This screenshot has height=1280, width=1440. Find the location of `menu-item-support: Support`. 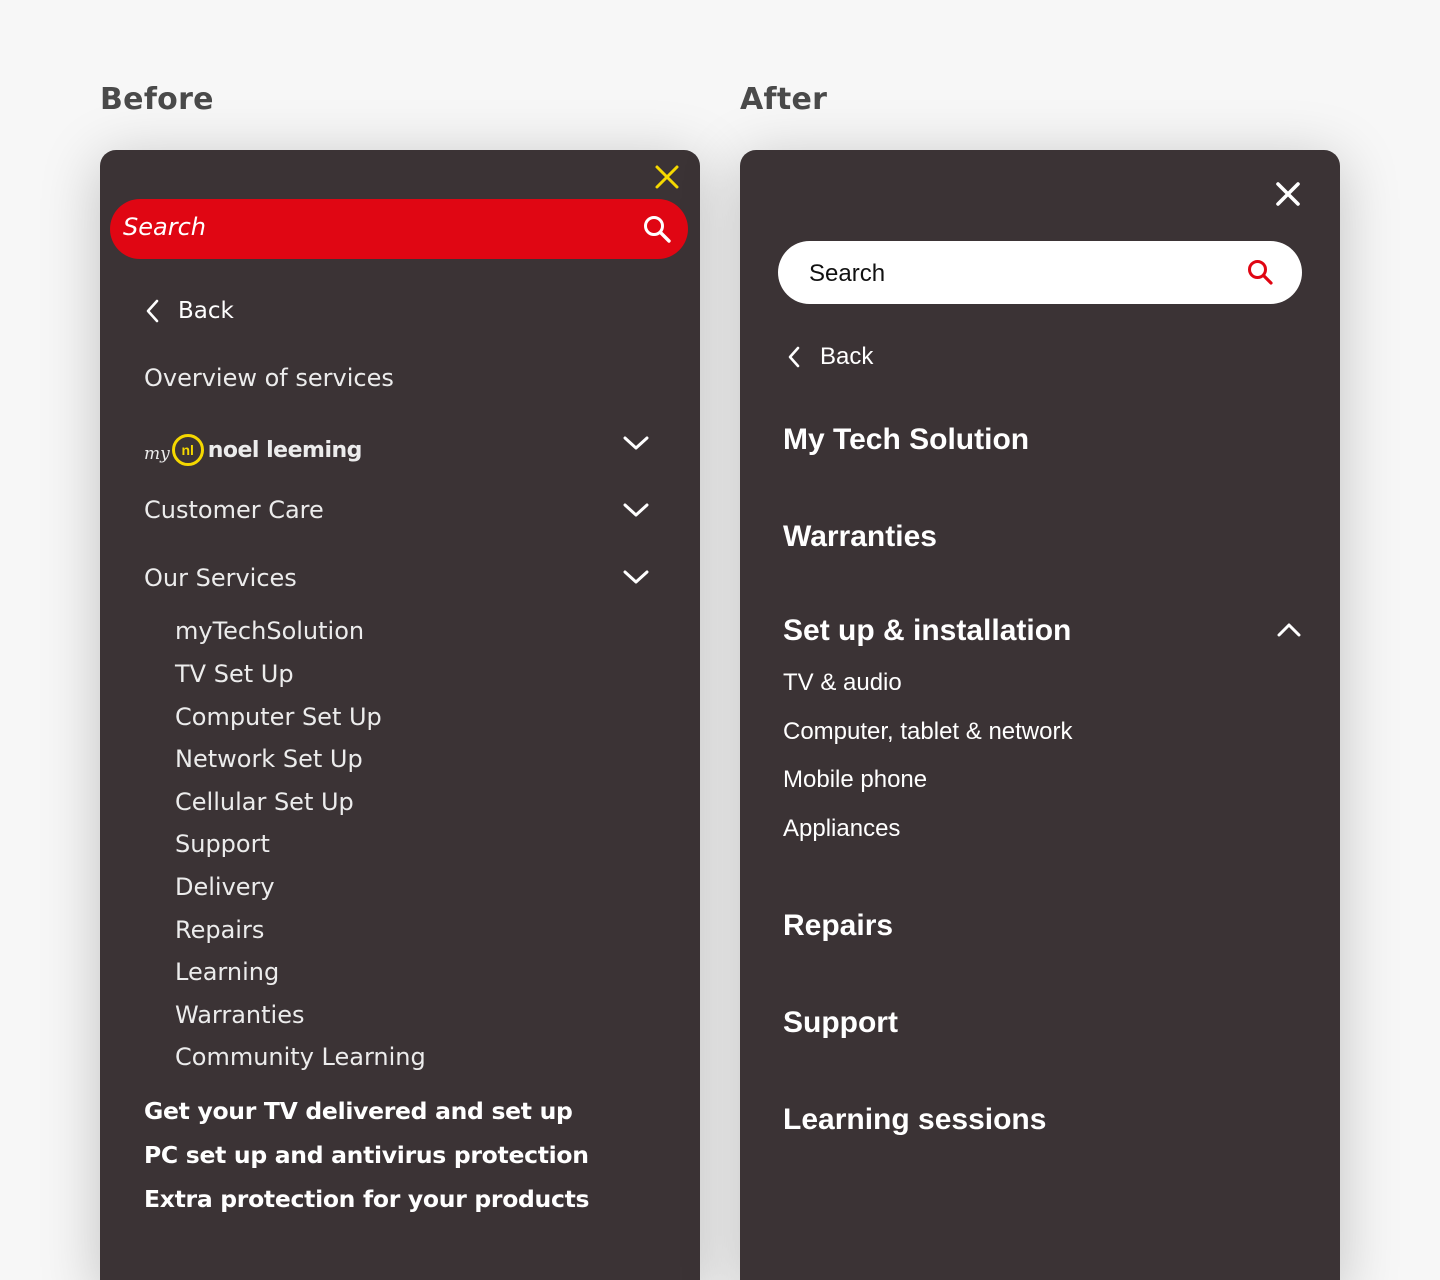

menu-item-support: Support is located at coordinates (840, 1023).